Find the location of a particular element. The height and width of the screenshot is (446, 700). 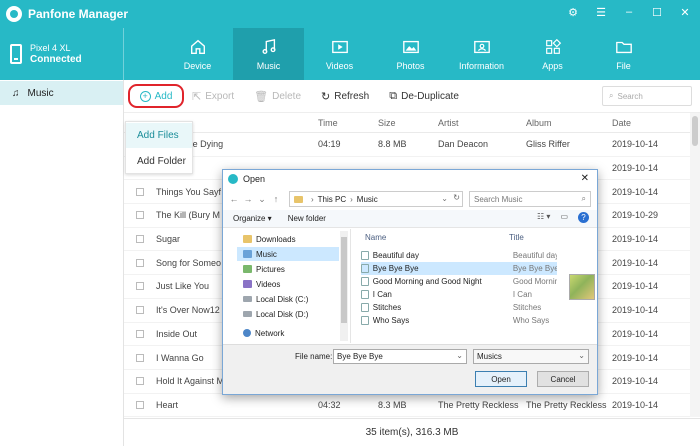

dialog-search-placeholder: Search Music is located at coordinates (498, 199).